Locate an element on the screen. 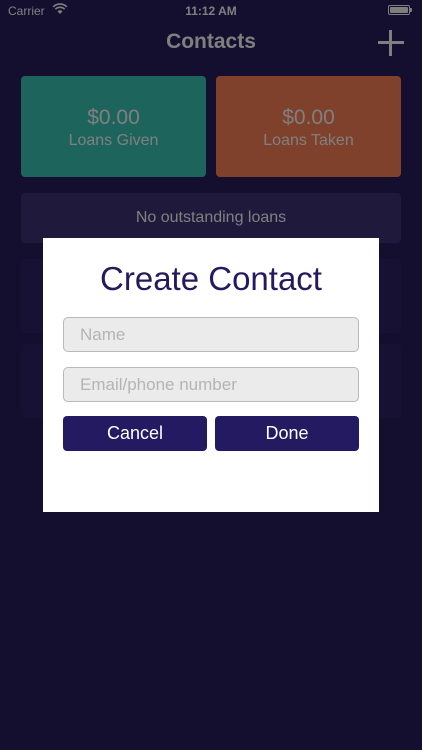  done-button: Done is located at coordinates (287, 433).